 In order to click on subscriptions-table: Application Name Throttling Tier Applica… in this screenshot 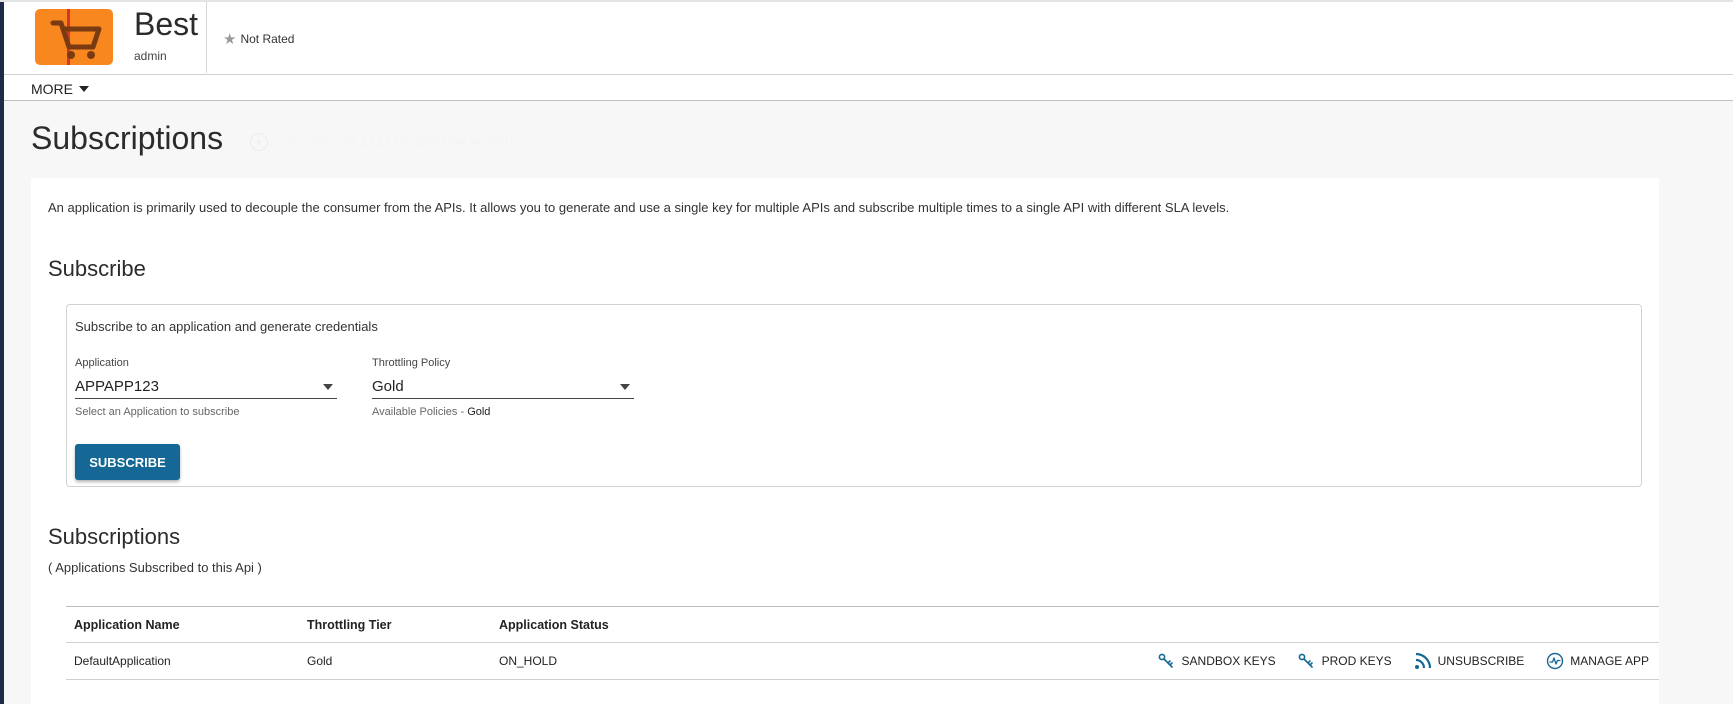, I will do `click(862, 643)`.